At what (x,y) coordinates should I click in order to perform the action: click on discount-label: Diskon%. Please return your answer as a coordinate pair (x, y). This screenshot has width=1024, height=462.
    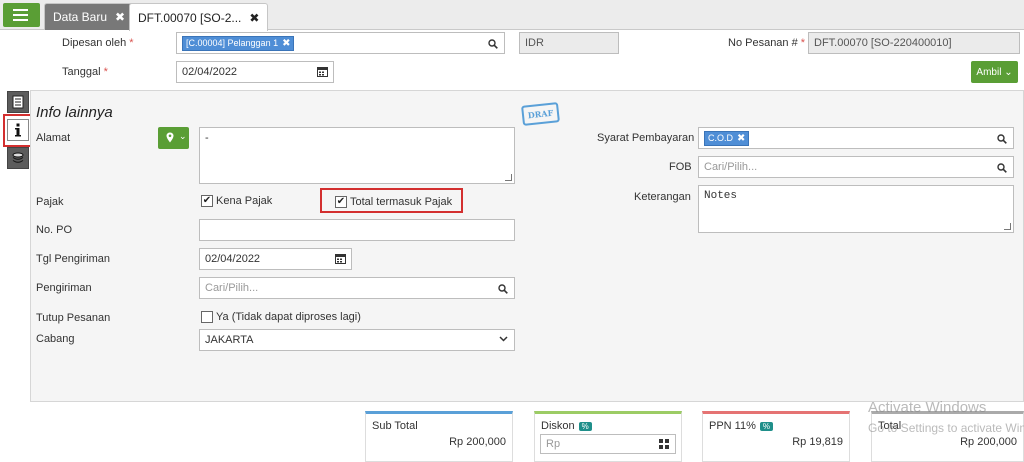
    Looking at the image, I should click on (566, 426).